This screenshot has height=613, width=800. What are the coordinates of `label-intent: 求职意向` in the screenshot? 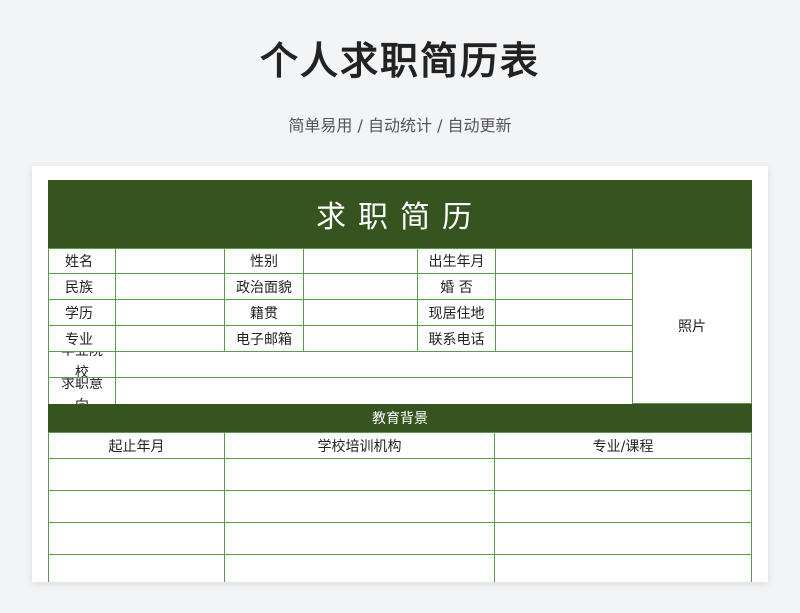 It's located at (82, 391).